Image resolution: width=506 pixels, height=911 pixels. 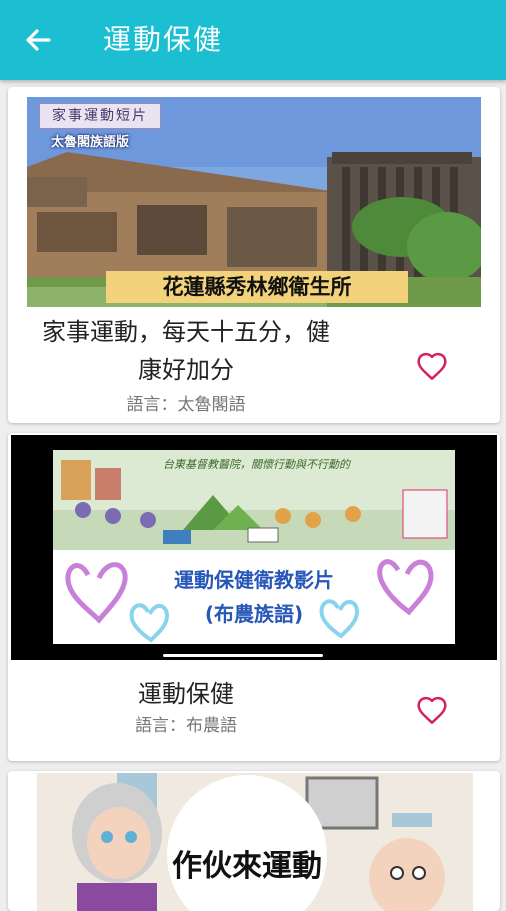 I want to click on video-thumbnail: 作伙來運動, so click(x=255, y=842).